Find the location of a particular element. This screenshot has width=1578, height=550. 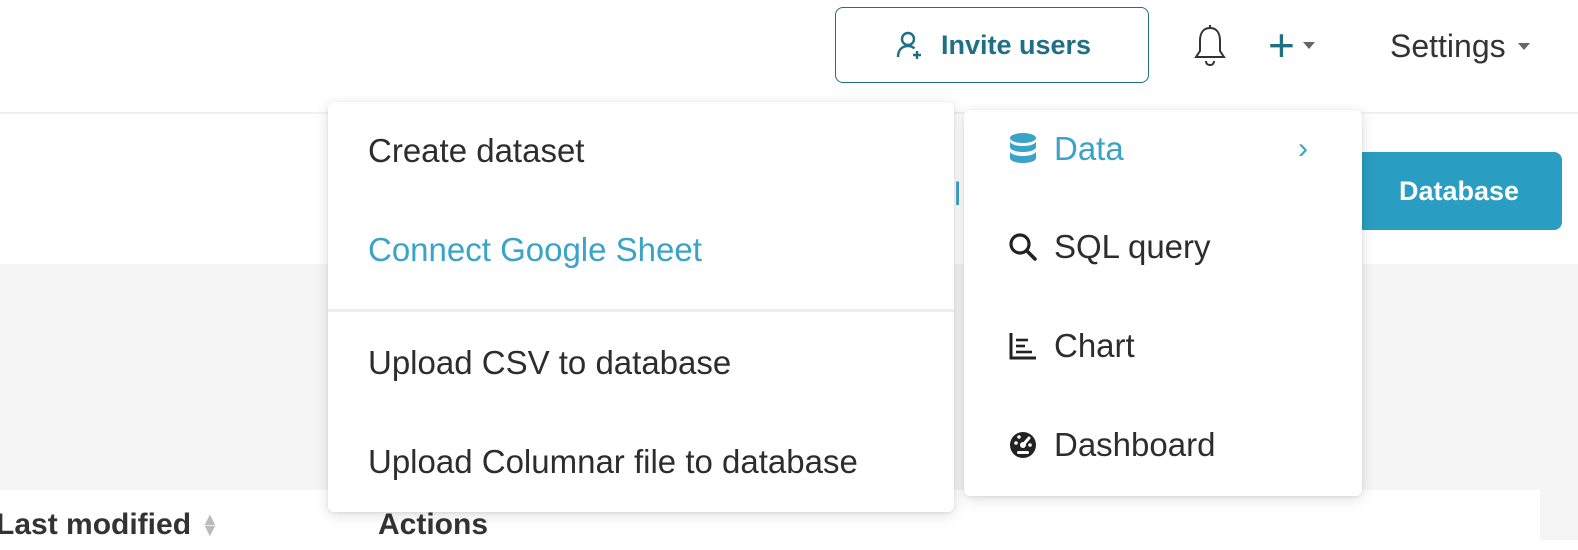

dashboard-icon is located at coordinates (1023, 445).